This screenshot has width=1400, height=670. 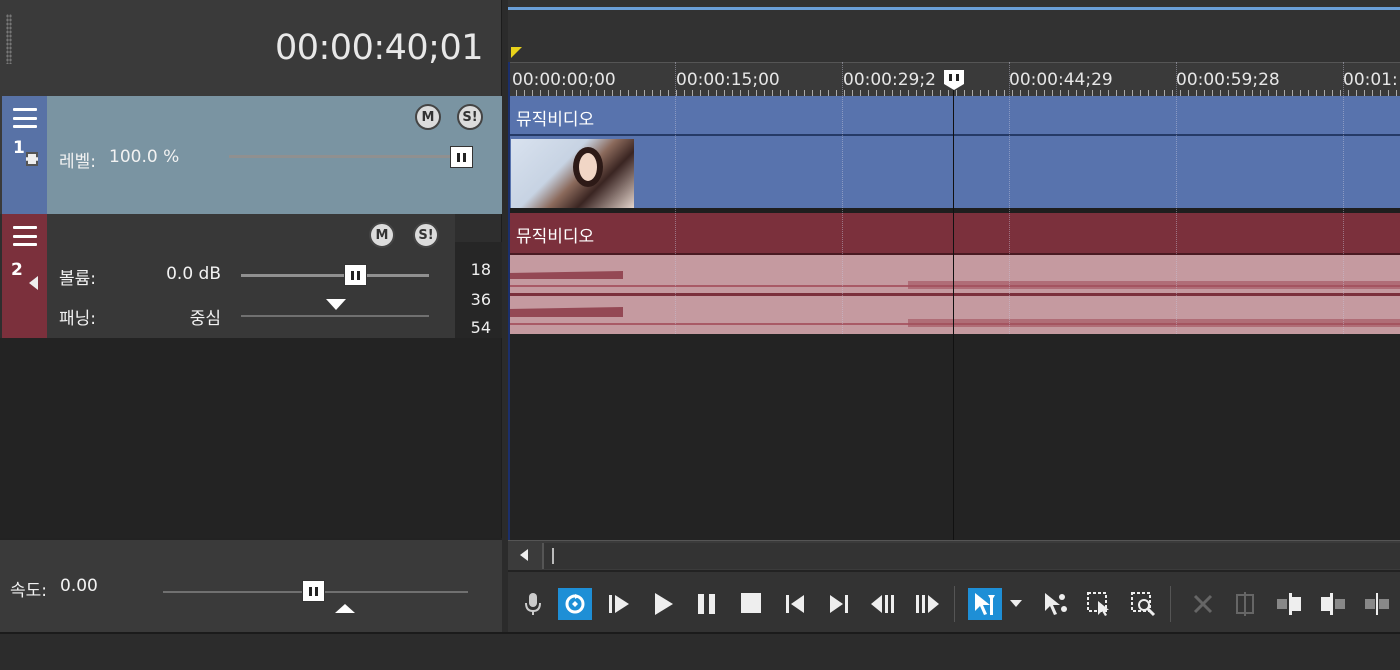 What do you see at coordinates (1333, 604) in the screenshot?
I see `trim-end-icon` at bounding box center [1333, 604].